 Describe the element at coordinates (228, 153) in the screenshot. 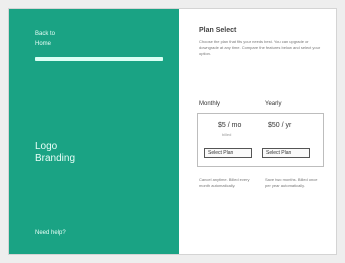

I see `select-monthly-button: Select Plan` at that location.